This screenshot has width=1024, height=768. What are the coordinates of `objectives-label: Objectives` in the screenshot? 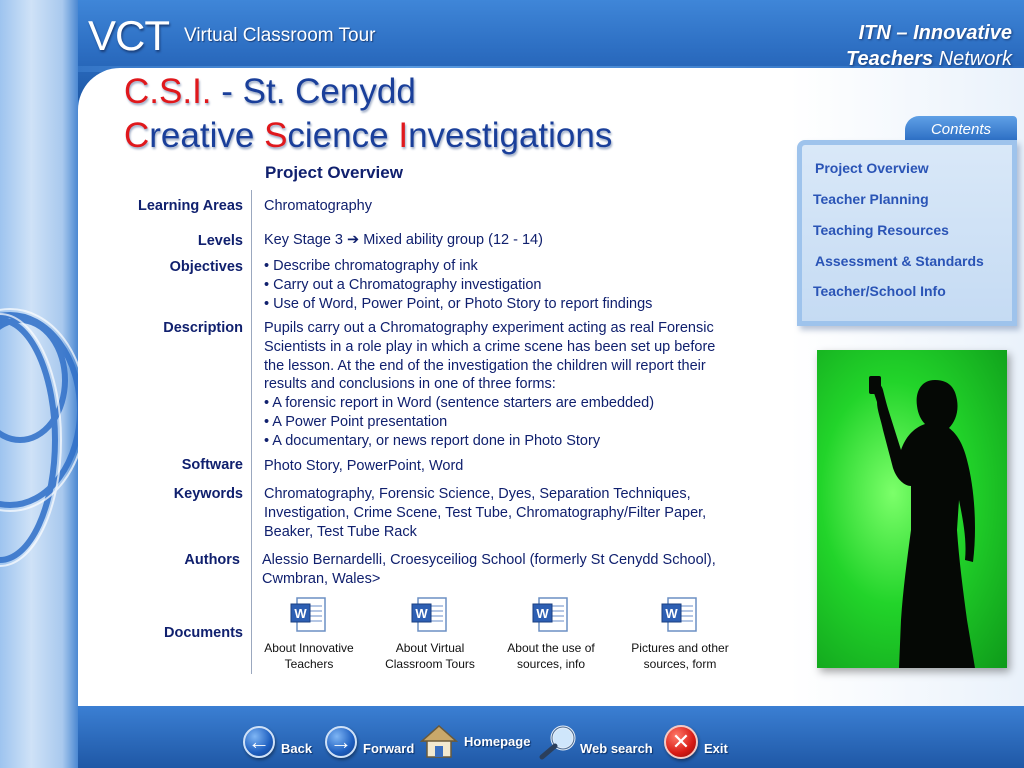 It's located at (206, 267).